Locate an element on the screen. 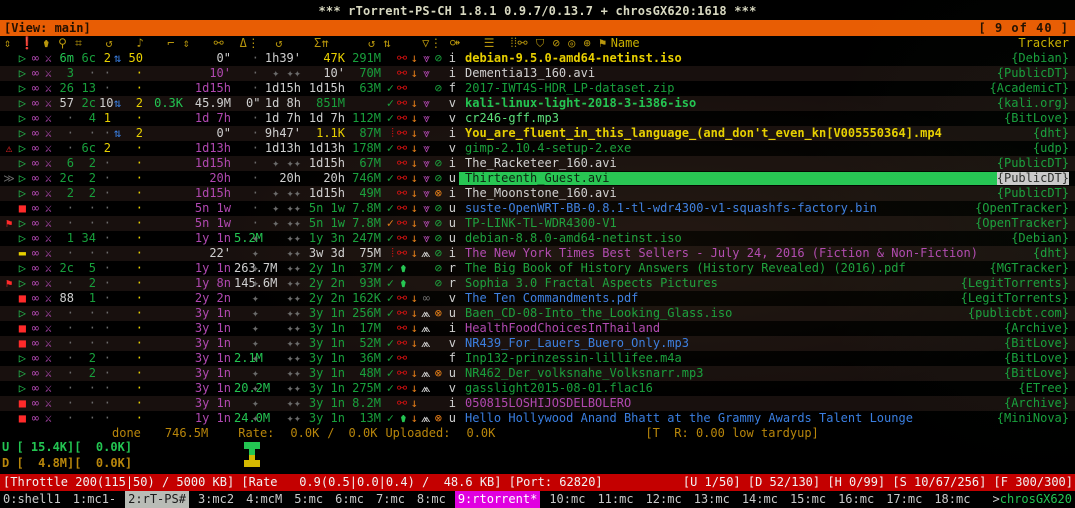  row-cell: 70M is located at coordinates (370, 73).